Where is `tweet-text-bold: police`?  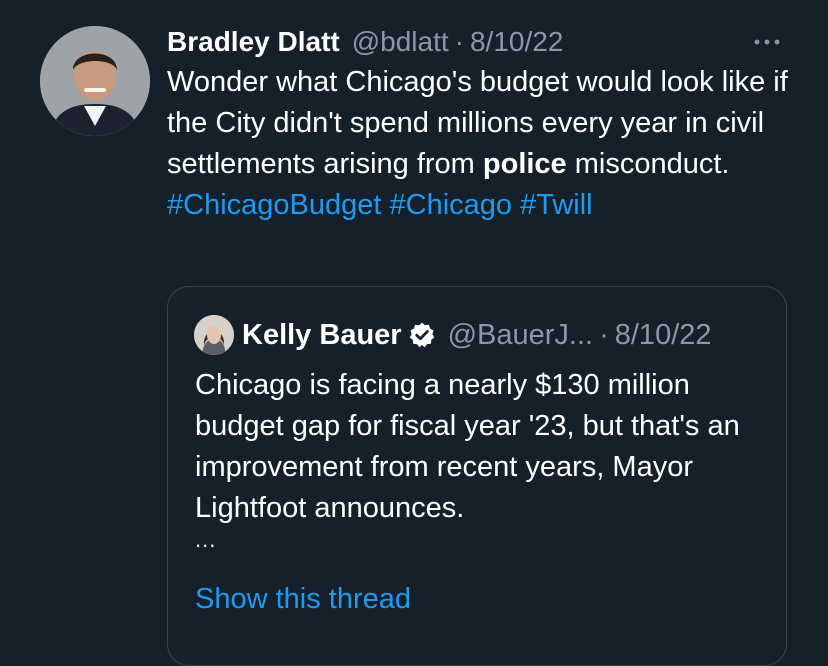 tweet-text-bold: police is located at coordinates (524, 164).